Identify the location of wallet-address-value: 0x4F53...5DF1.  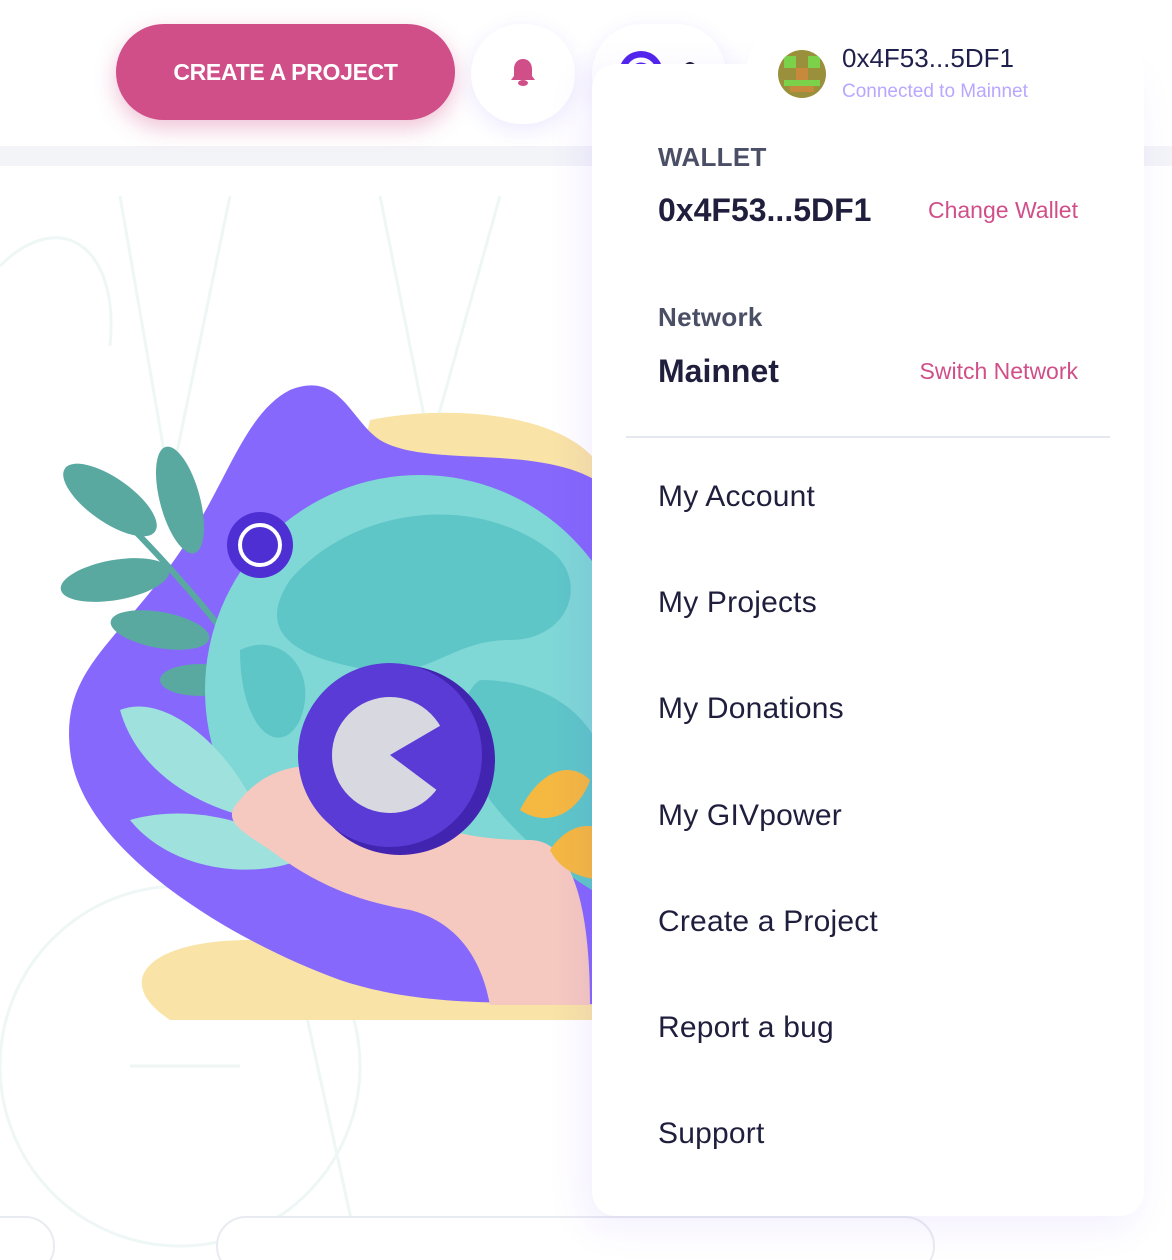
(765, 210).